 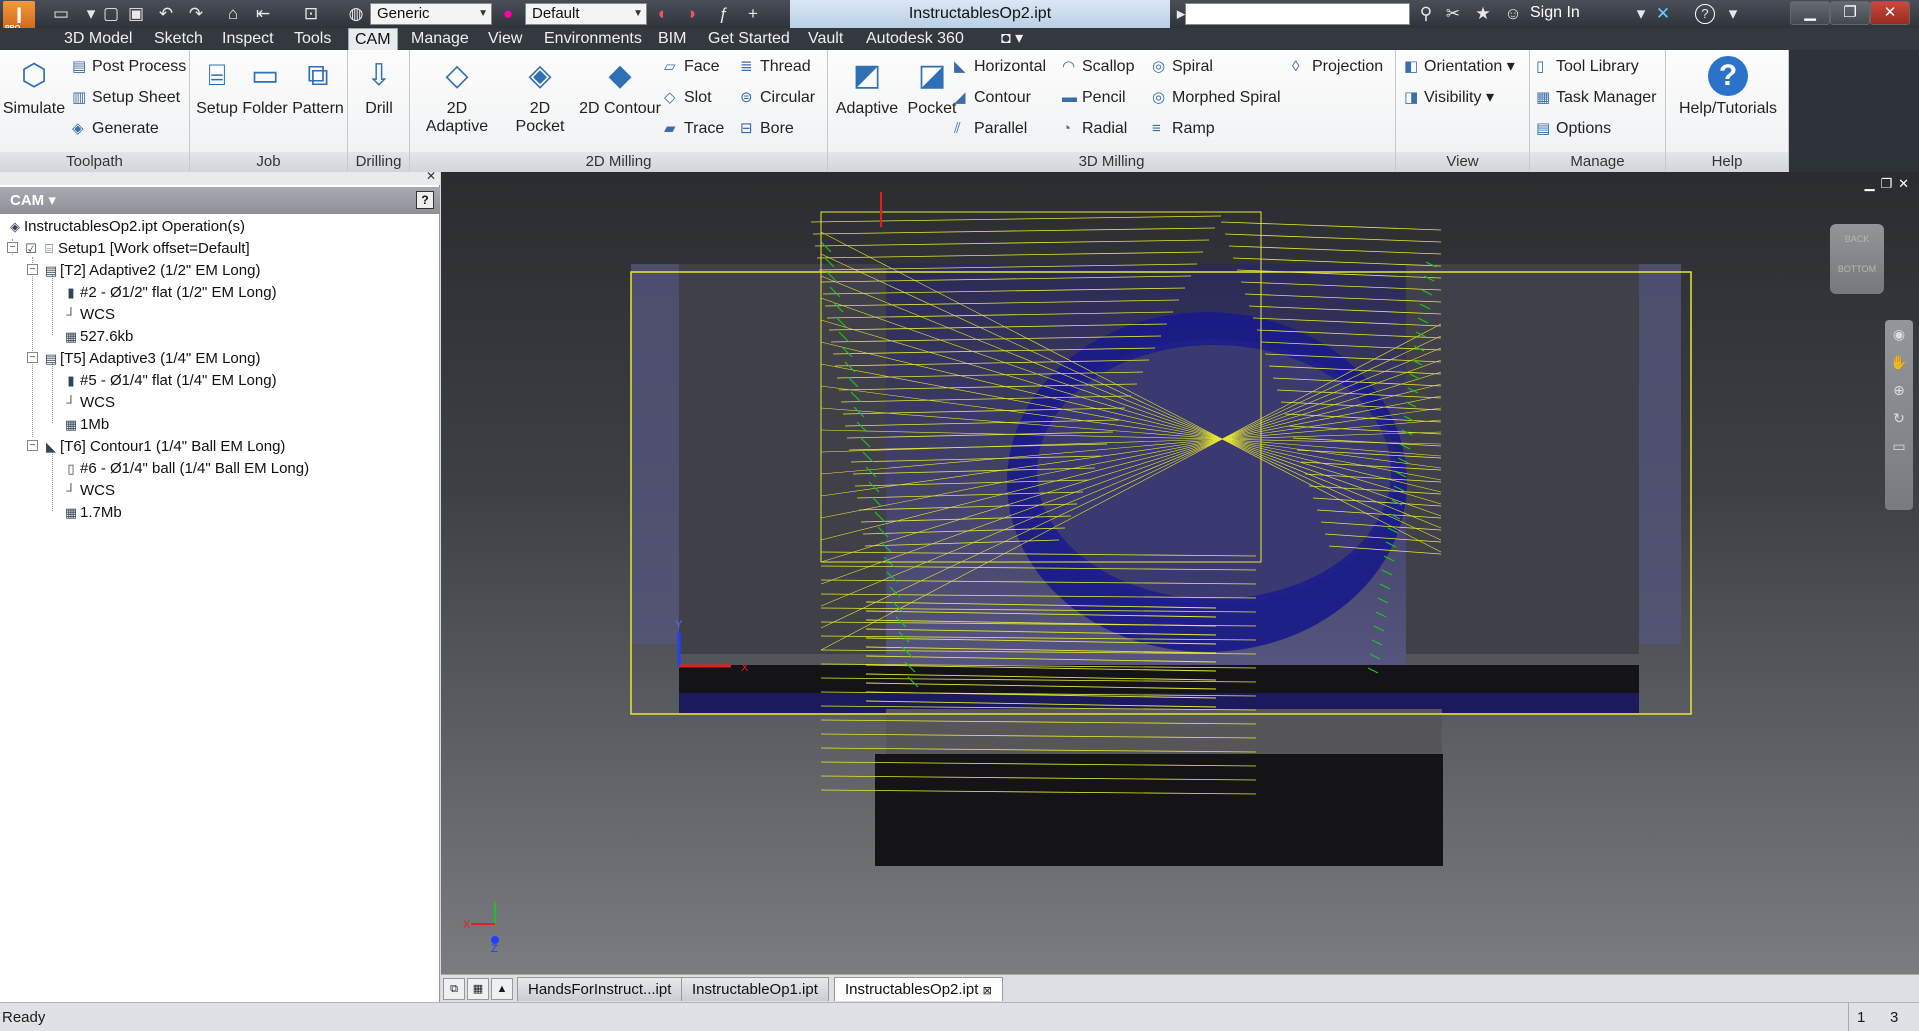 I want to click on tab-view: View, so click(x=505, y=39).